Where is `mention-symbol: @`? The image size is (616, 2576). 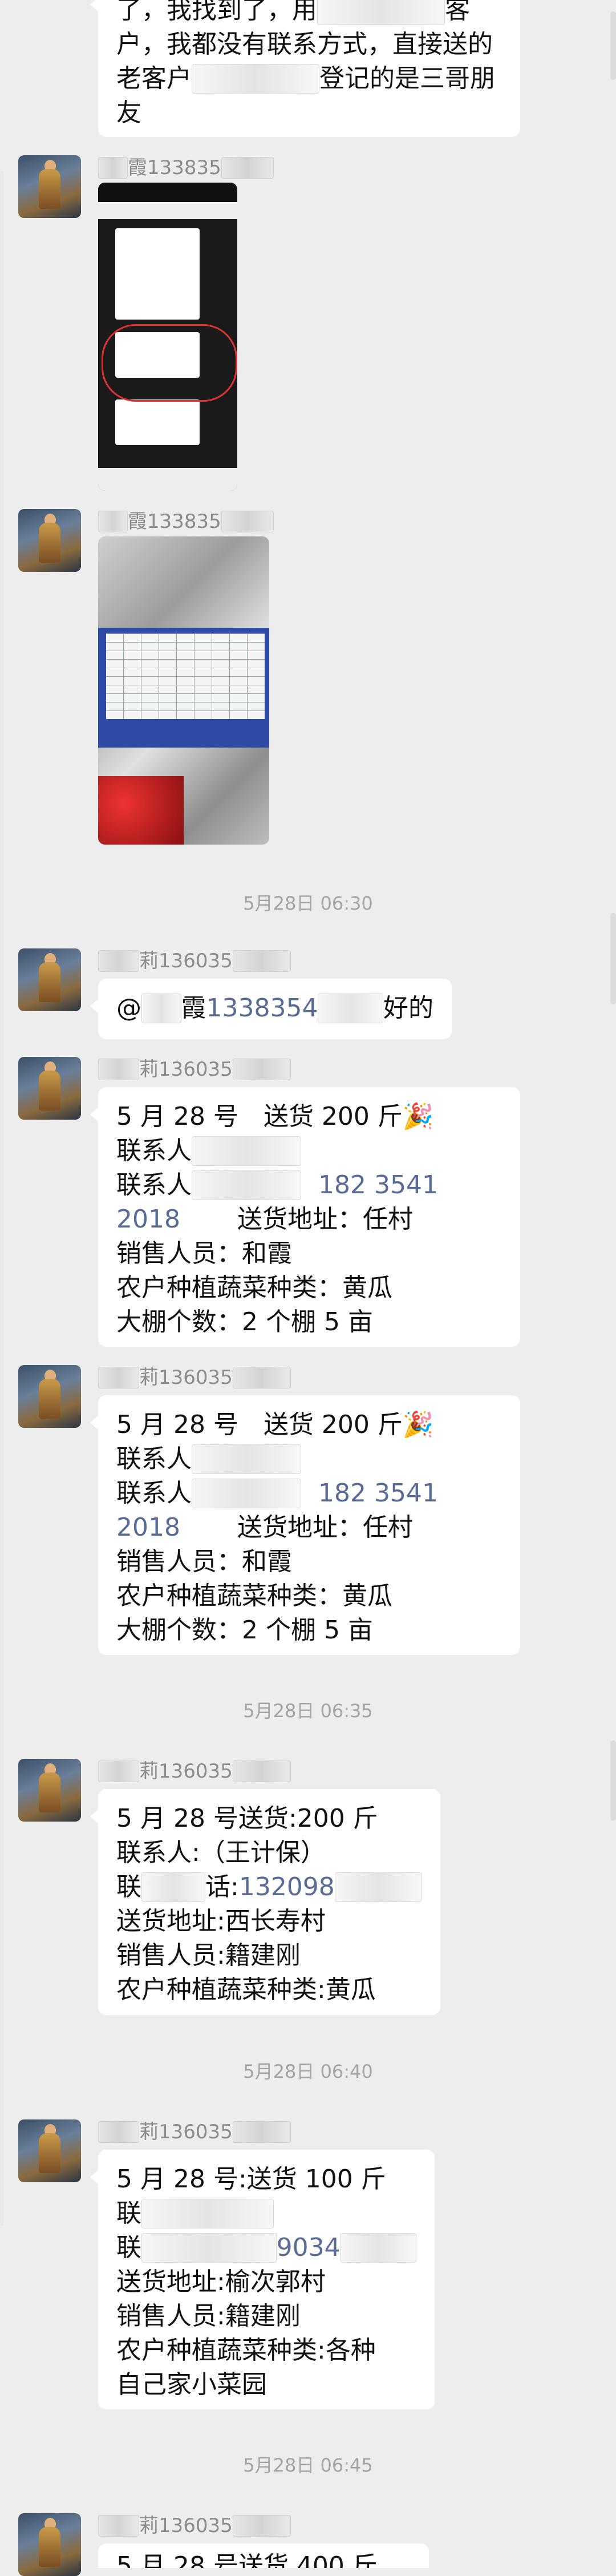 mention-symbol: @ is located at coordinates (128, 1008).